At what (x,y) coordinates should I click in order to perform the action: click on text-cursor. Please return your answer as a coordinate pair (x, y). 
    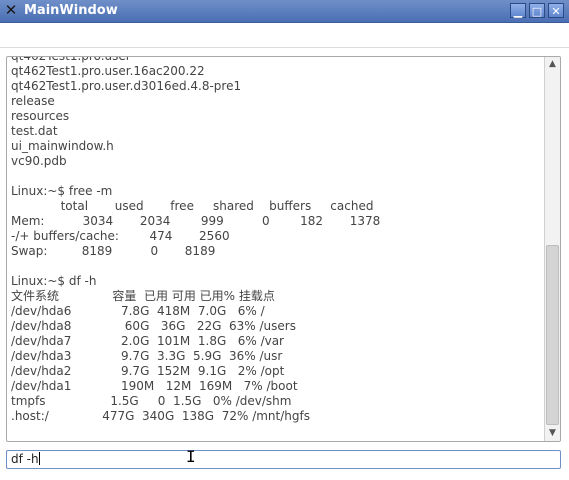
    Looking at the image, I should click on (39, 458).